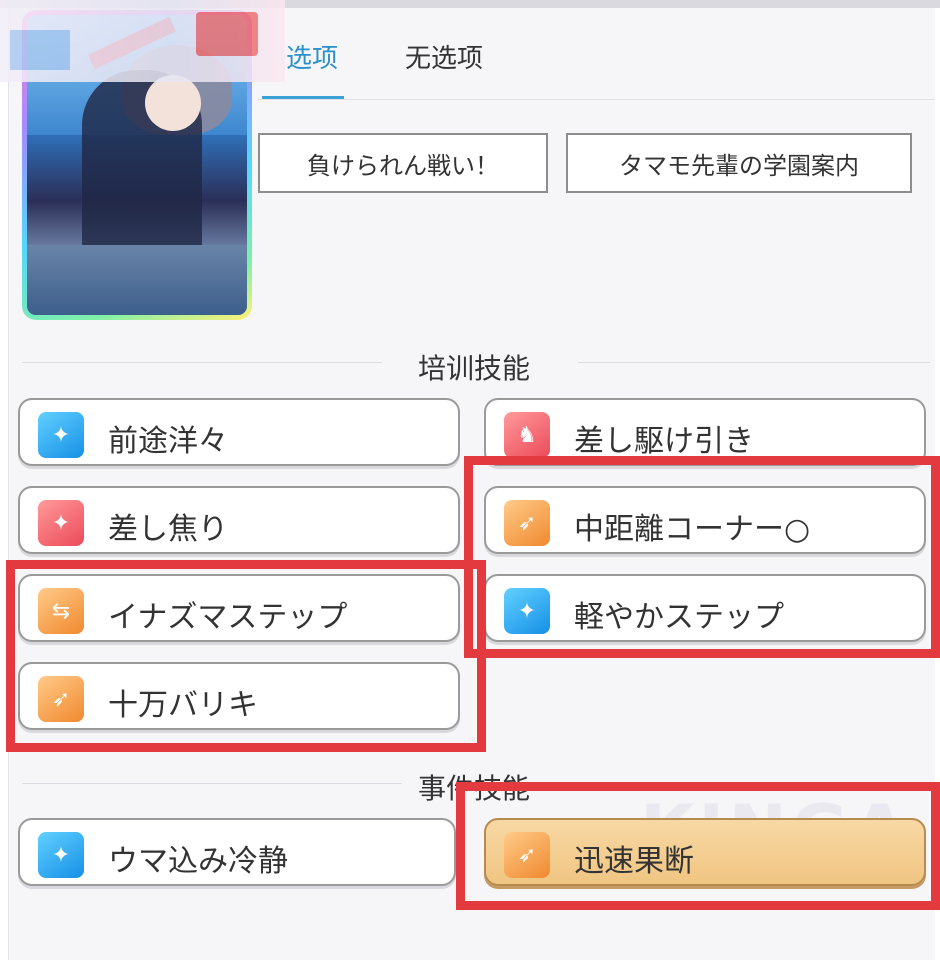 The height and width of the screenshot is (960, 940). Describe the element at coordinates (474, 368) in the screenshot. I see `training-skills-title: 培训技能` at that location.